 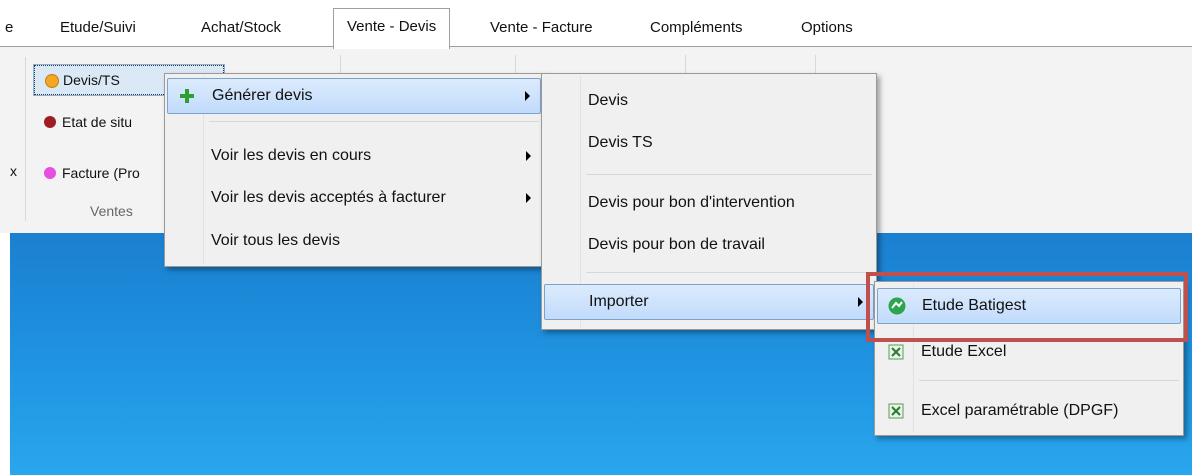 What do you see at coordinates (97, 122) in the screenshot?
I see `button-label: Etat de situ` at bounding box center [97, 122].